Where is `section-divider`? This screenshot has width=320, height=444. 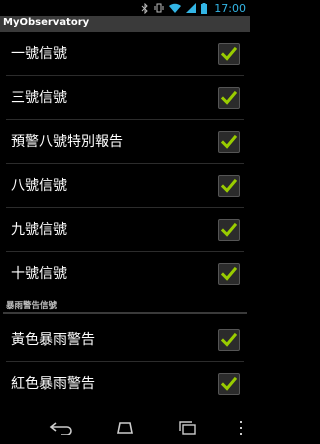 section-divider is located at coordinates (125, 313).